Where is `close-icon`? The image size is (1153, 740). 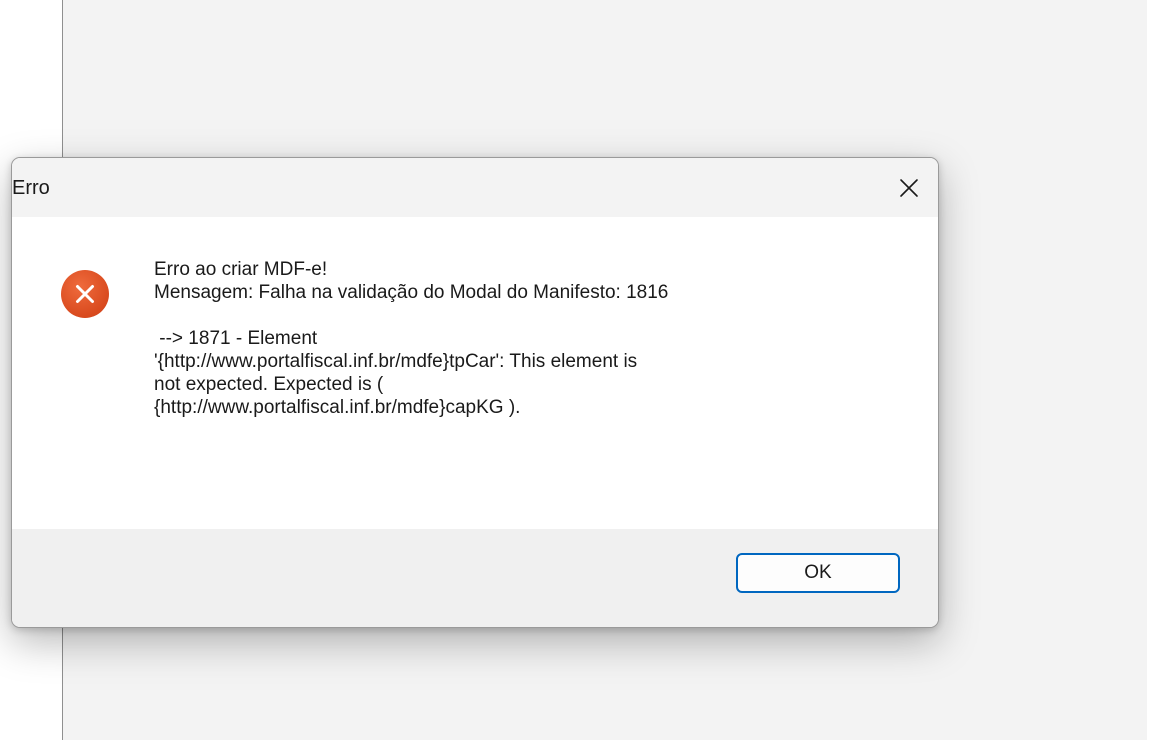
close-icon is located at coordinates (909, 187).